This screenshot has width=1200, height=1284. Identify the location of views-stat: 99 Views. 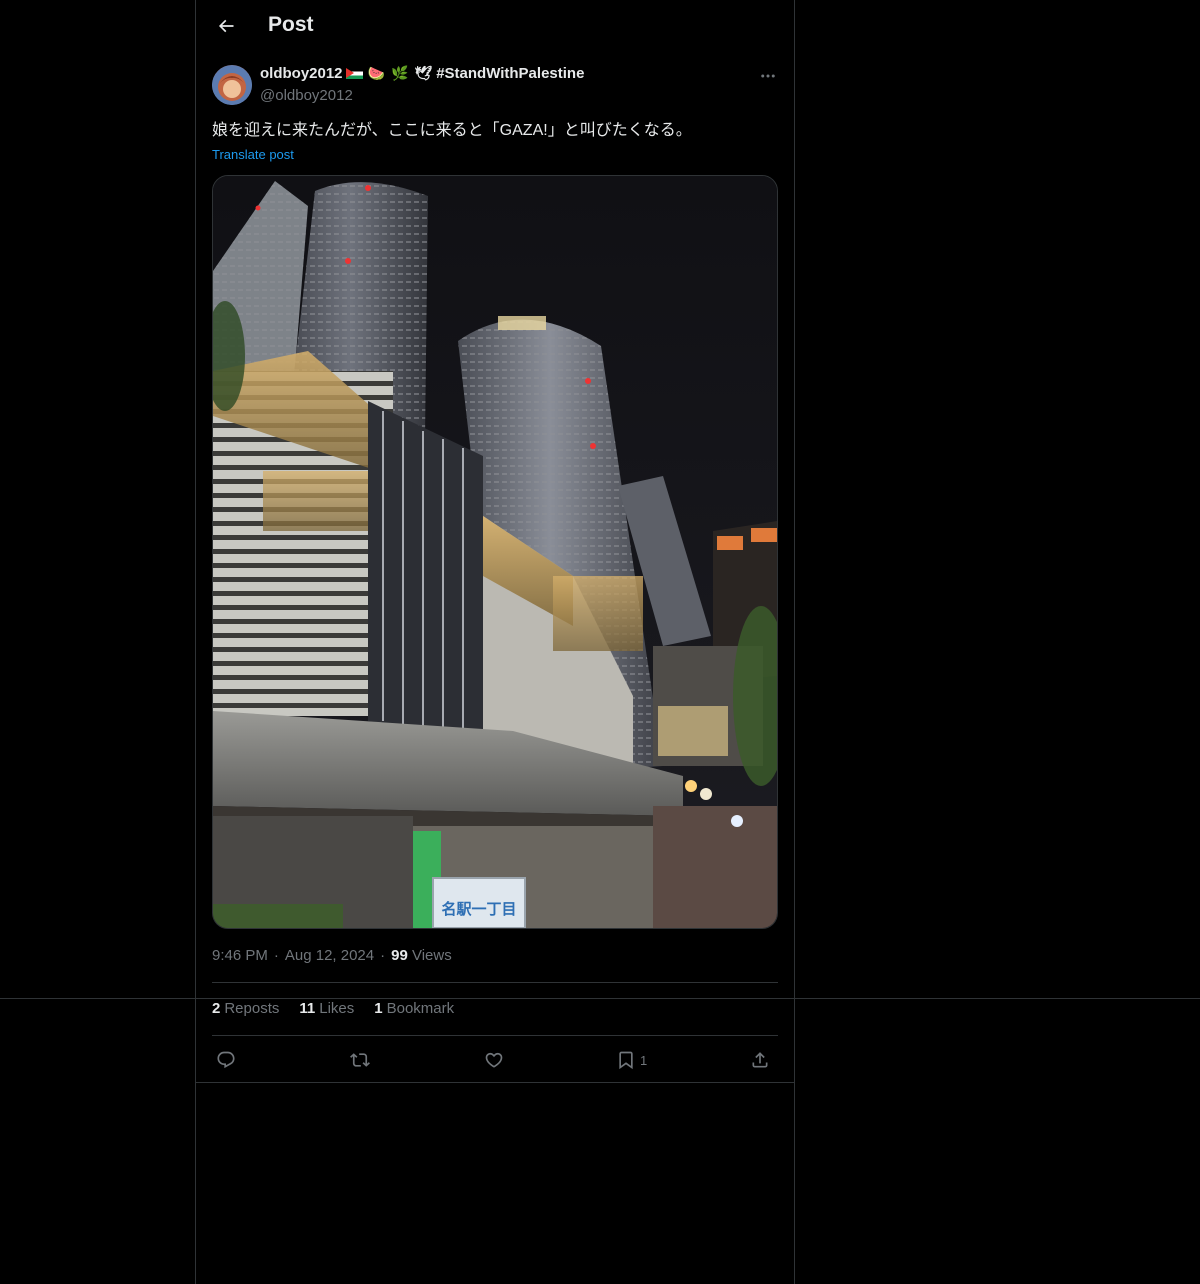
(421, 955).